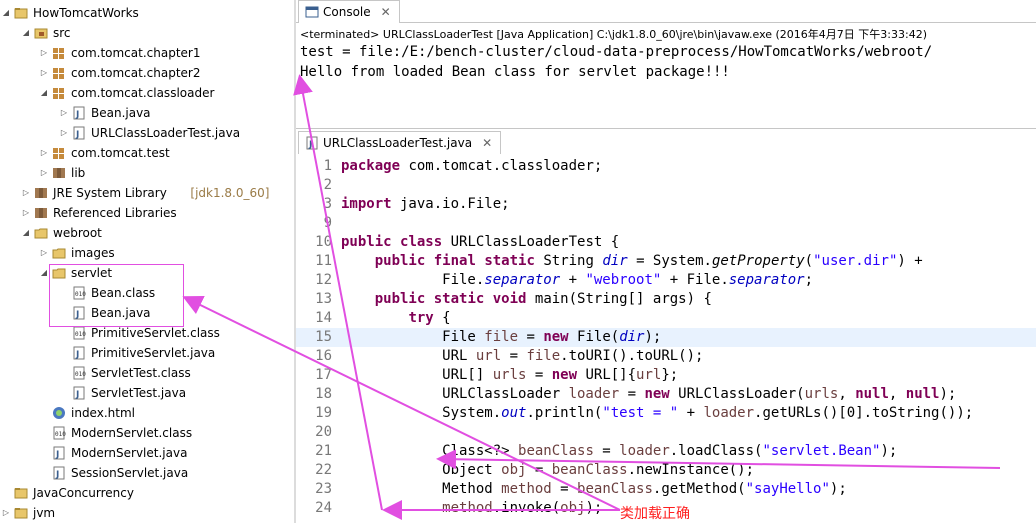 This screenshot has width=1036, height=524. What do you see at coordinates (44, 513) in the screenshot?
I see `tree-item-label: jvm` at bounding box center [44, 513].